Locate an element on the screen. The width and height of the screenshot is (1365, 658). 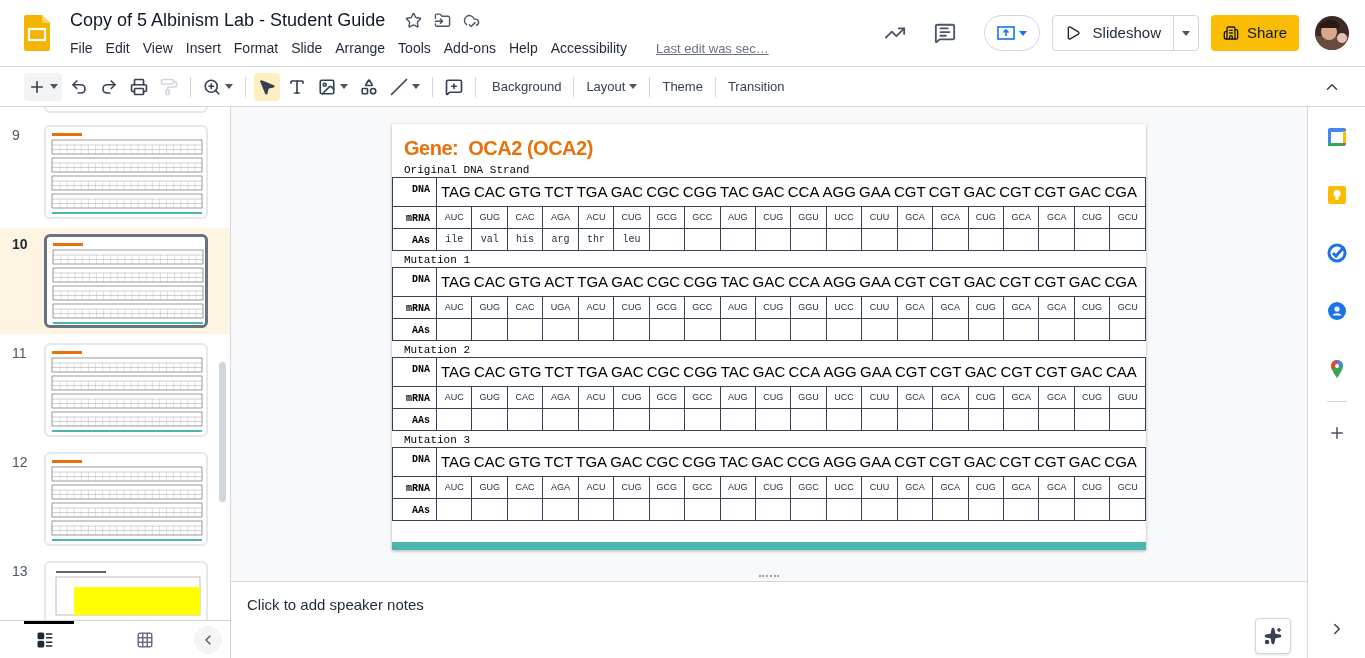
star-icon is located at coordinates (414, 20).